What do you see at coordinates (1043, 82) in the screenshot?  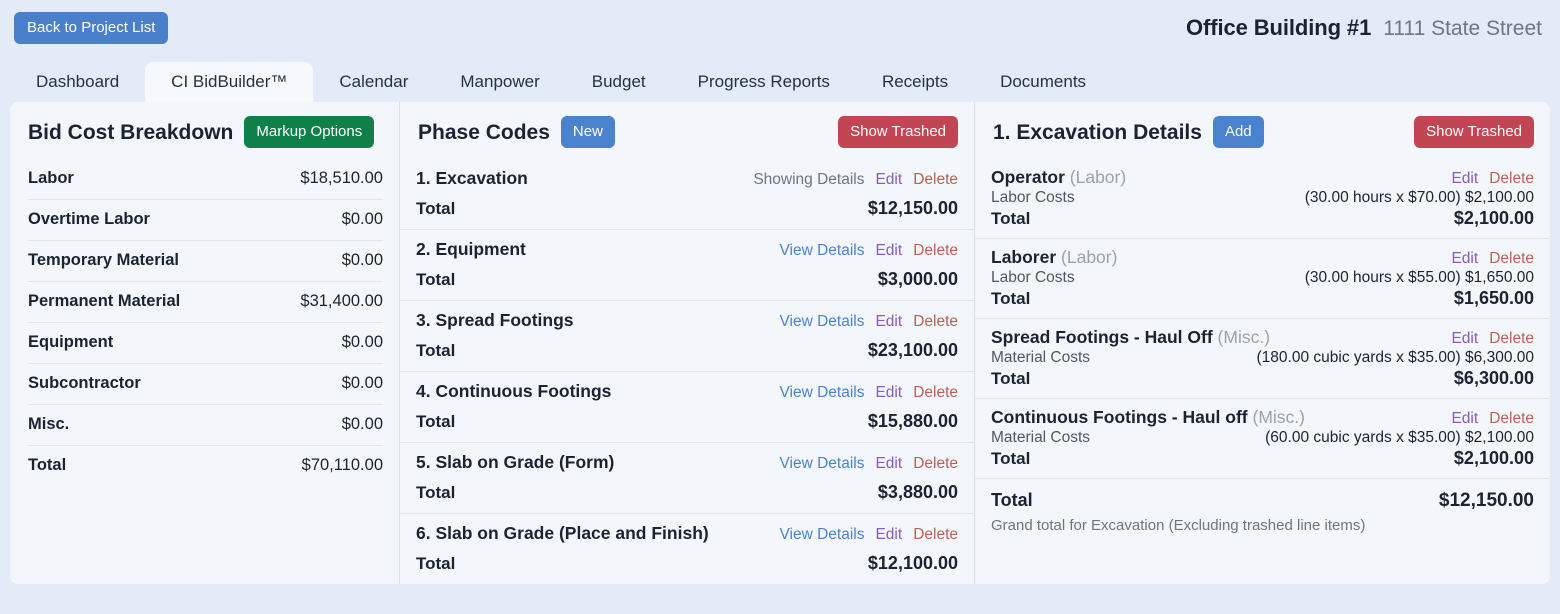 I see `tab-documents: Documents` at bounding box center [1043, 82].